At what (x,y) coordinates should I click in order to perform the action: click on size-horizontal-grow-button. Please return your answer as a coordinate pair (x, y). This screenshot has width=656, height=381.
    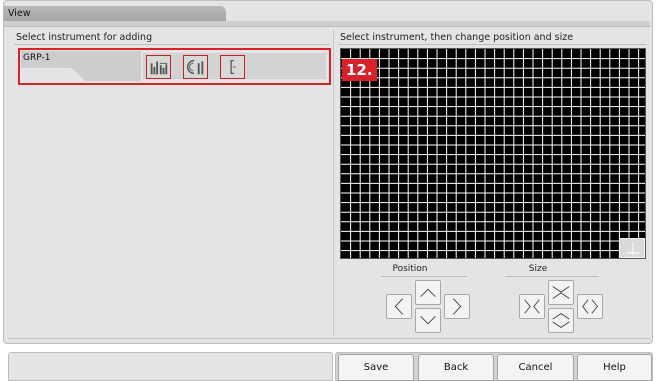
    Looking at the image, I should click on (590, 306).